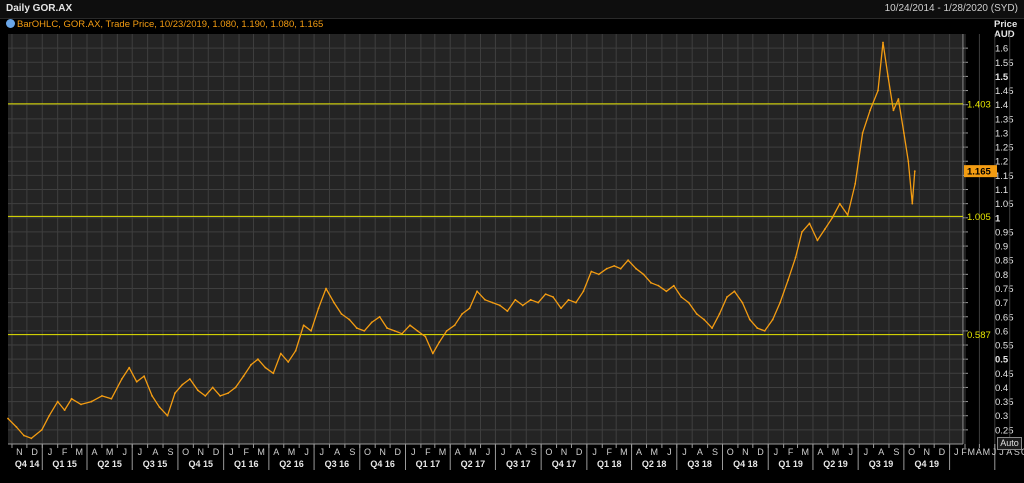 Image resolution: width=1024 pixels, height=483 pixels. Describe the element at coordinates (64, 464) in the screenshot. I see `quarter-label: Q1 15` at that location.